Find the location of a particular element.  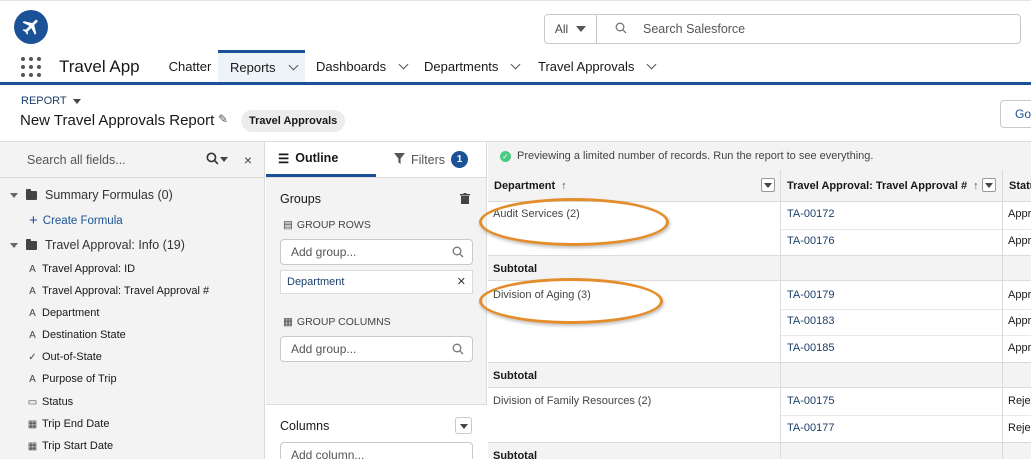

field-item: A Travel Approval: Travel Approval # is located at coordinates (118, 291).